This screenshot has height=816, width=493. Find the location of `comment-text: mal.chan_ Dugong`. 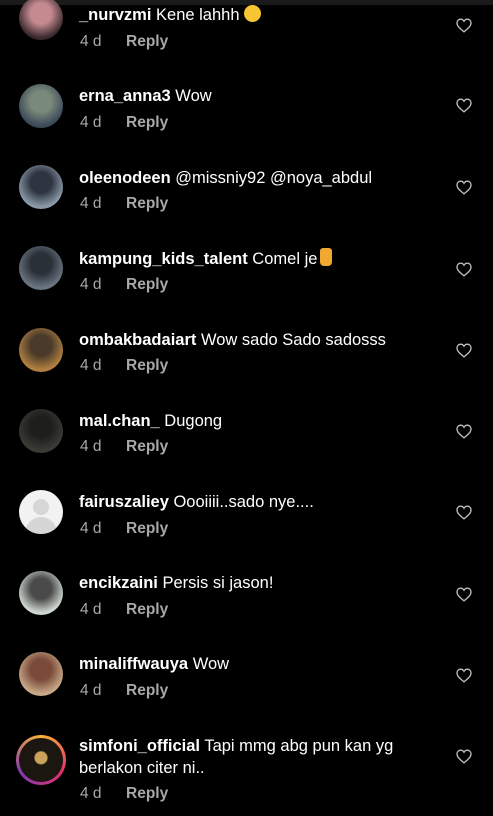

comment-text: mal.chan_ Dugong is located at coordinates (256, 421).